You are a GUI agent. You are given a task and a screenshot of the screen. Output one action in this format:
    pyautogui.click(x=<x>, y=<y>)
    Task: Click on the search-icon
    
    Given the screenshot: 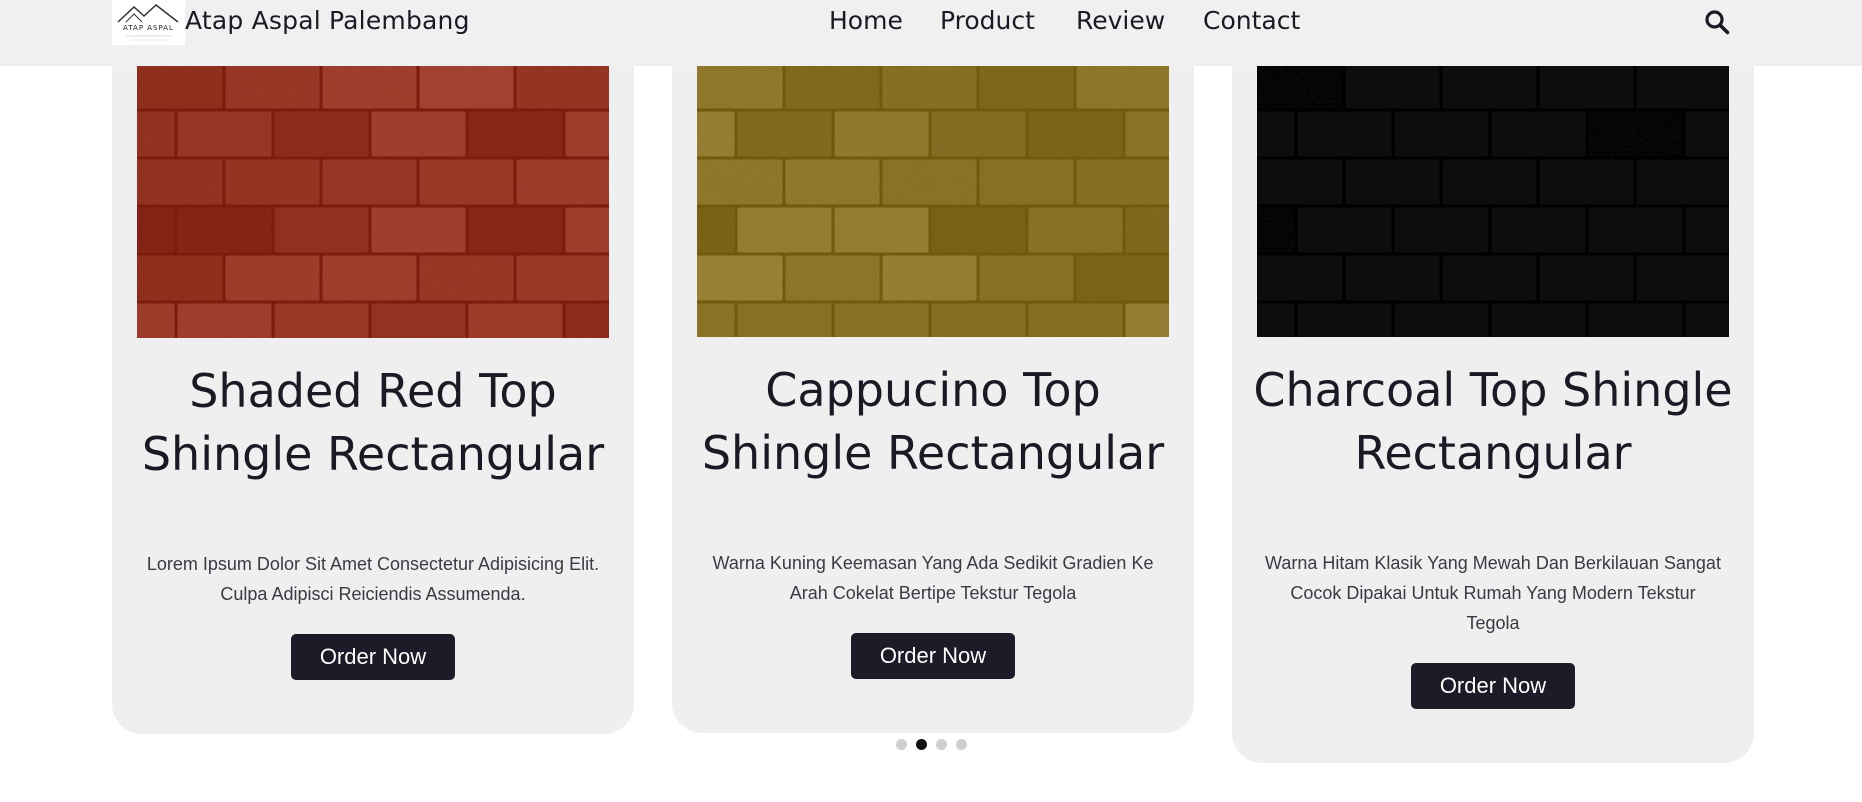 What is the action you would take?
    pyautogui.click(x=1717, y=22)
    